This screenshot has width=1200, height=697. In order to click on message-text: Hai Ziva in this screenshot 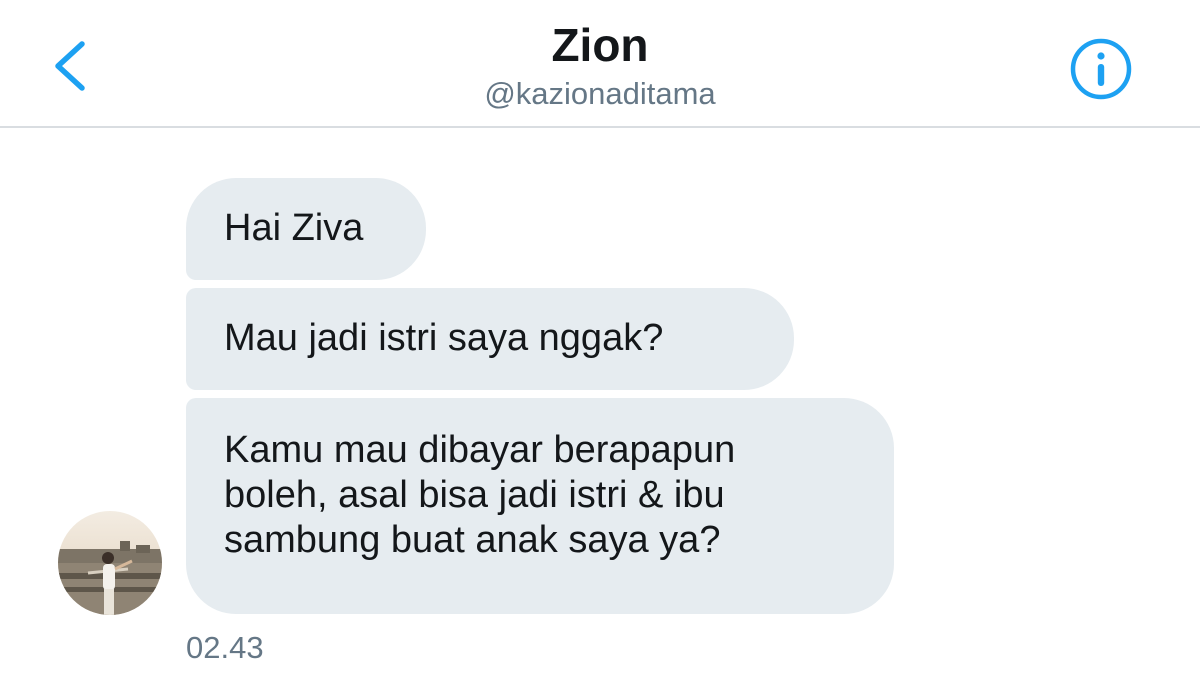, I will do `click(294, 228)`.